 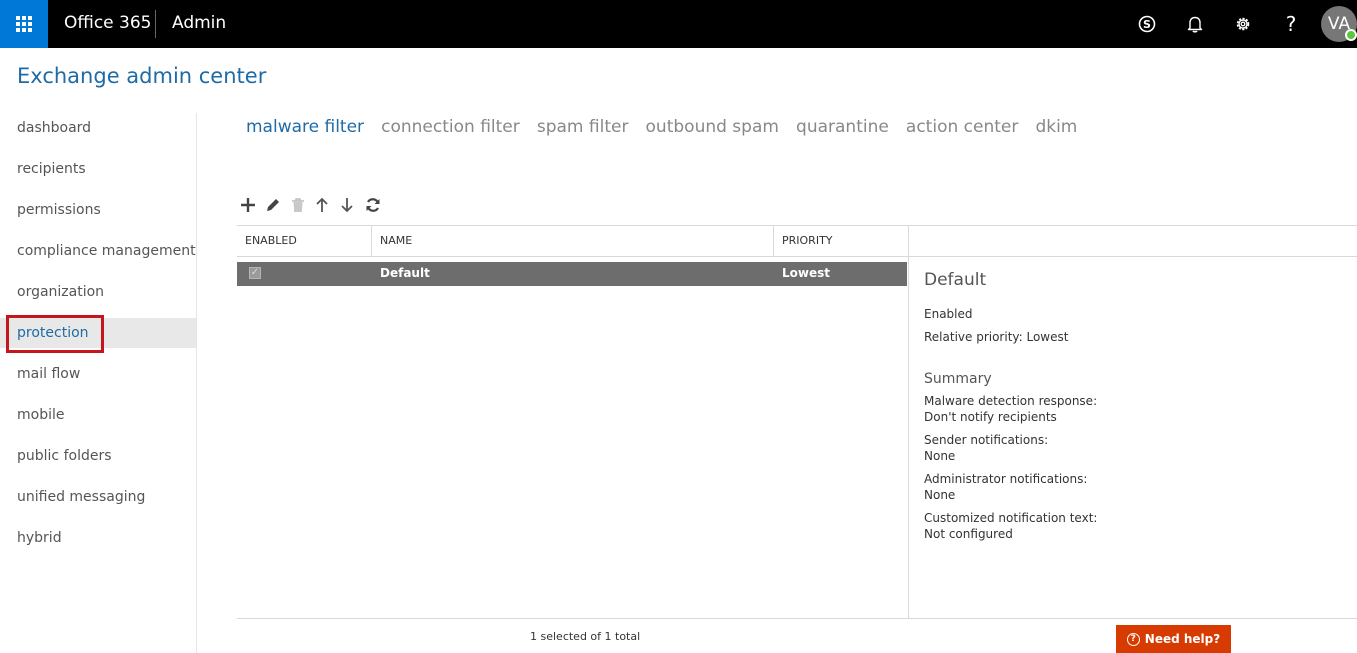 I want to click on sidebar-item-mobile: mobile, so click(x=98, y=415).